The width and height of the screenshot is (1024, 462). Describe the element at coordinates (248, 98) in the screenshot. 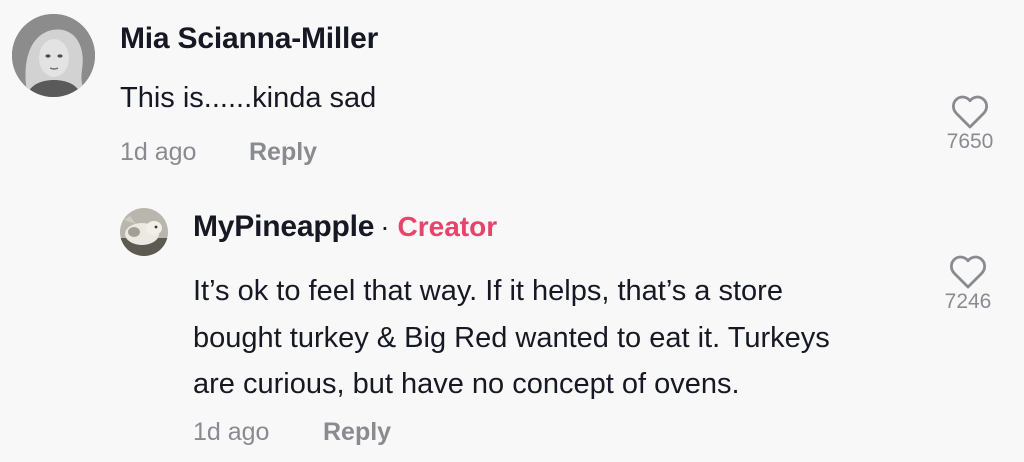

I see `comment-text: This is......kinda sad` at that location.